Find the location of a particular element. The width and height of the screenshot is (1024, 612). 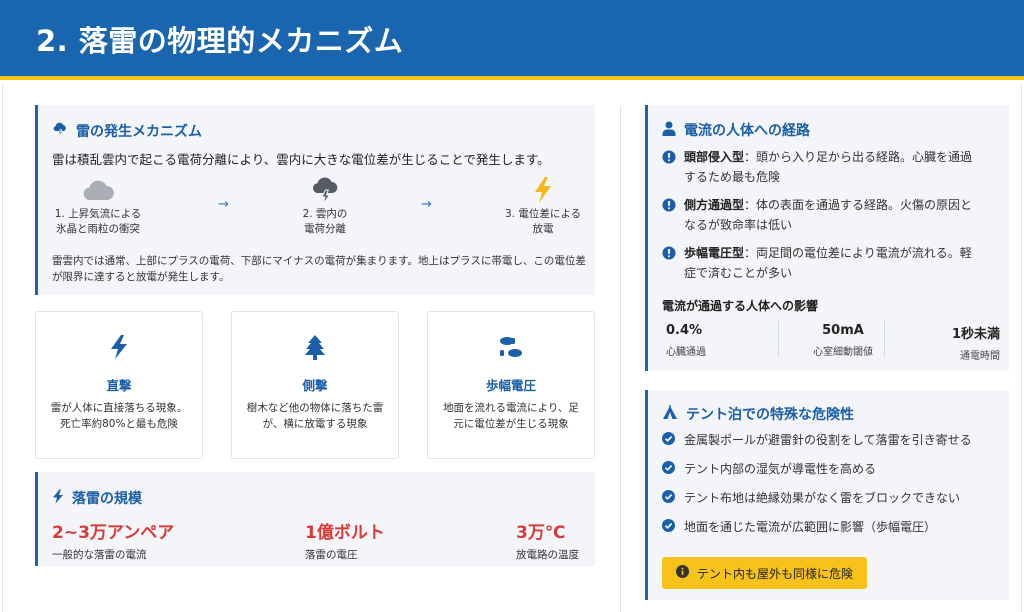

strike-type-step-voltage: 歩幅電圧 地面を流れる電流により、足元に電位差が生じる現象 is located at coordinates (511, 385).